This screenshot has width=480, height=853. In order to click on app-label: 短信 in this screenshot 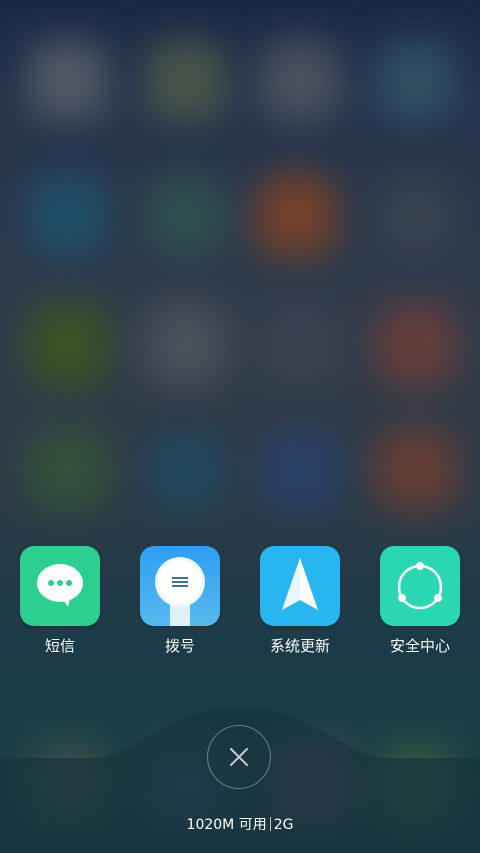, I will do `click(59, 646)`.